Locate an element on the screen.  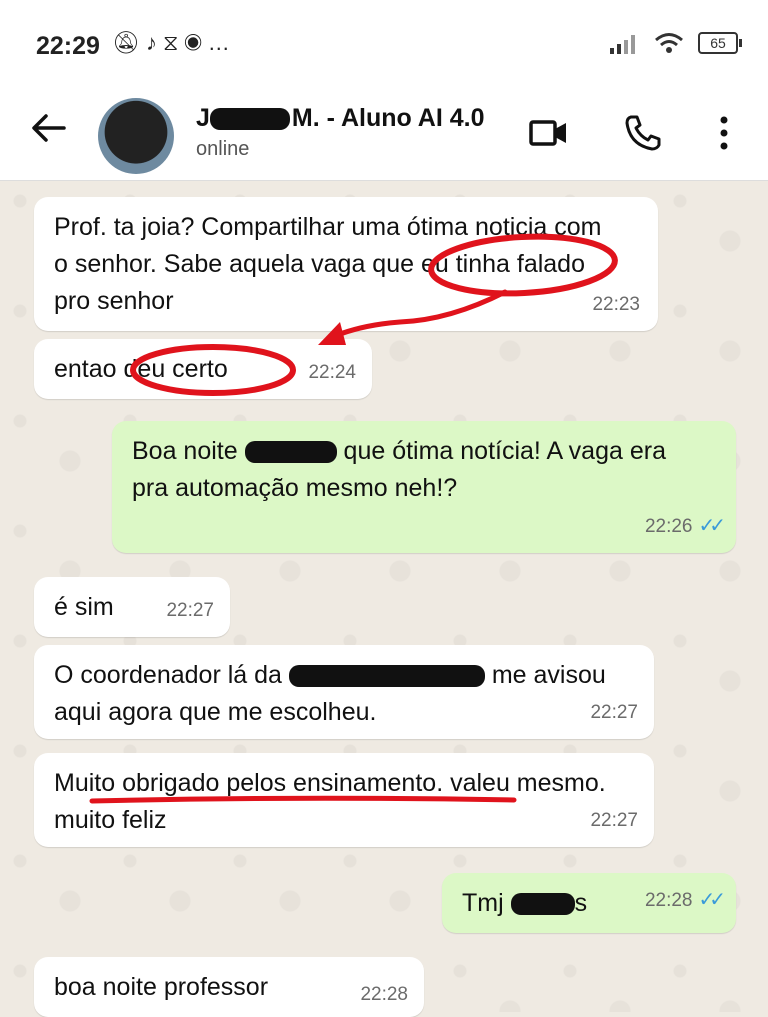
avatar is located at coordinates (136, 136).